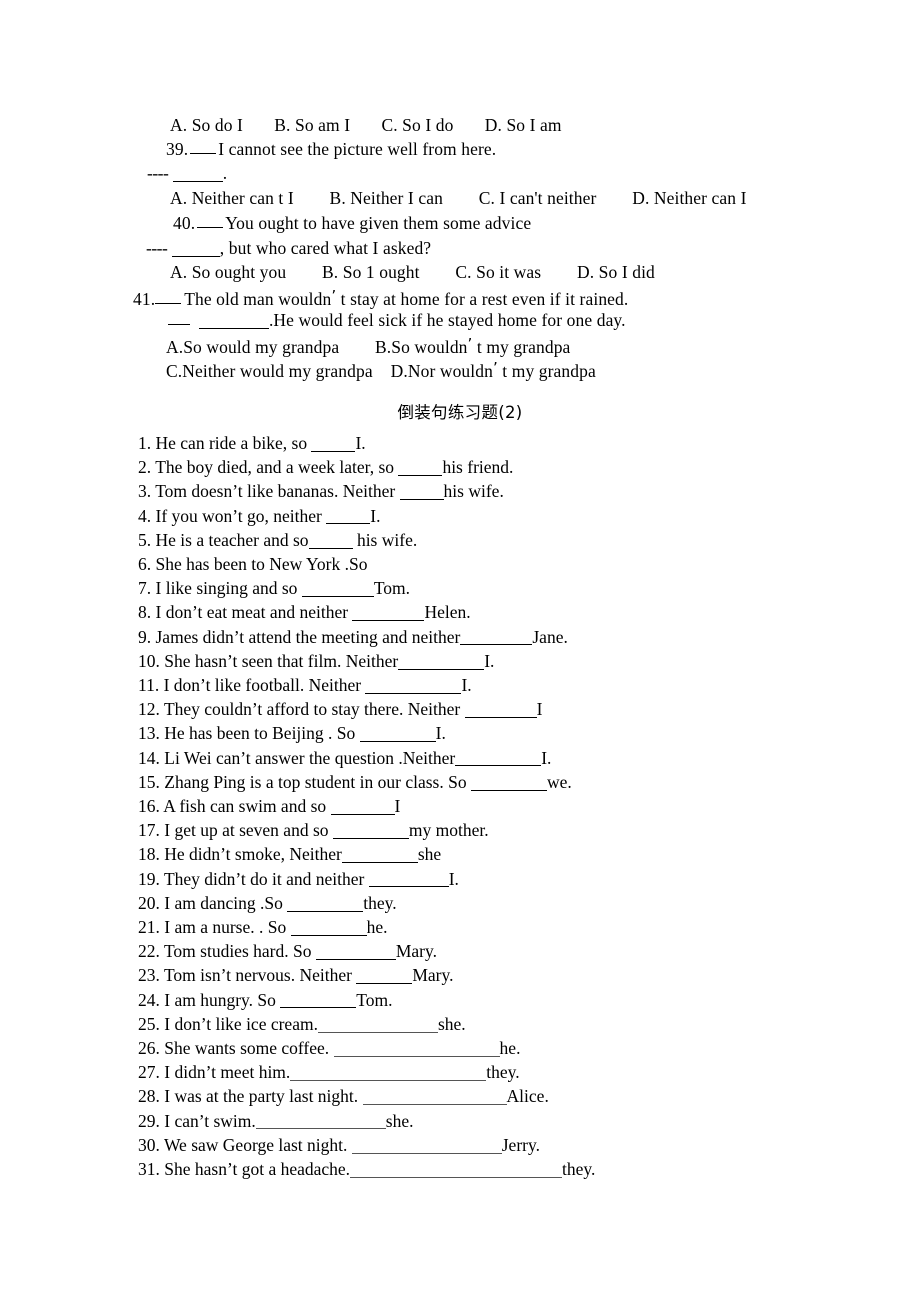  Describe the element at coordinates (262, 733) in the screenshot. I see `exercise-text-before-blank: He has been to Beijing . So` at that location.